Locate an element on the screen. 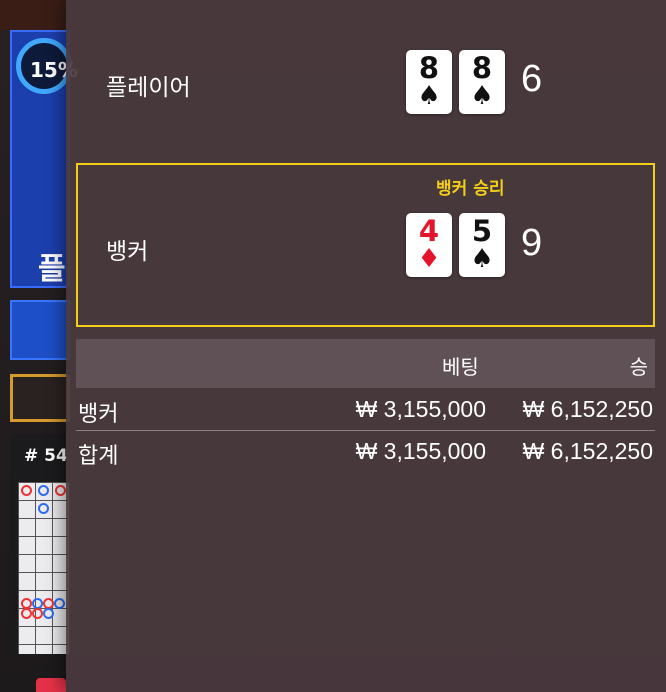  roadmap-label: # 54 is located at coordinates (46, 456).